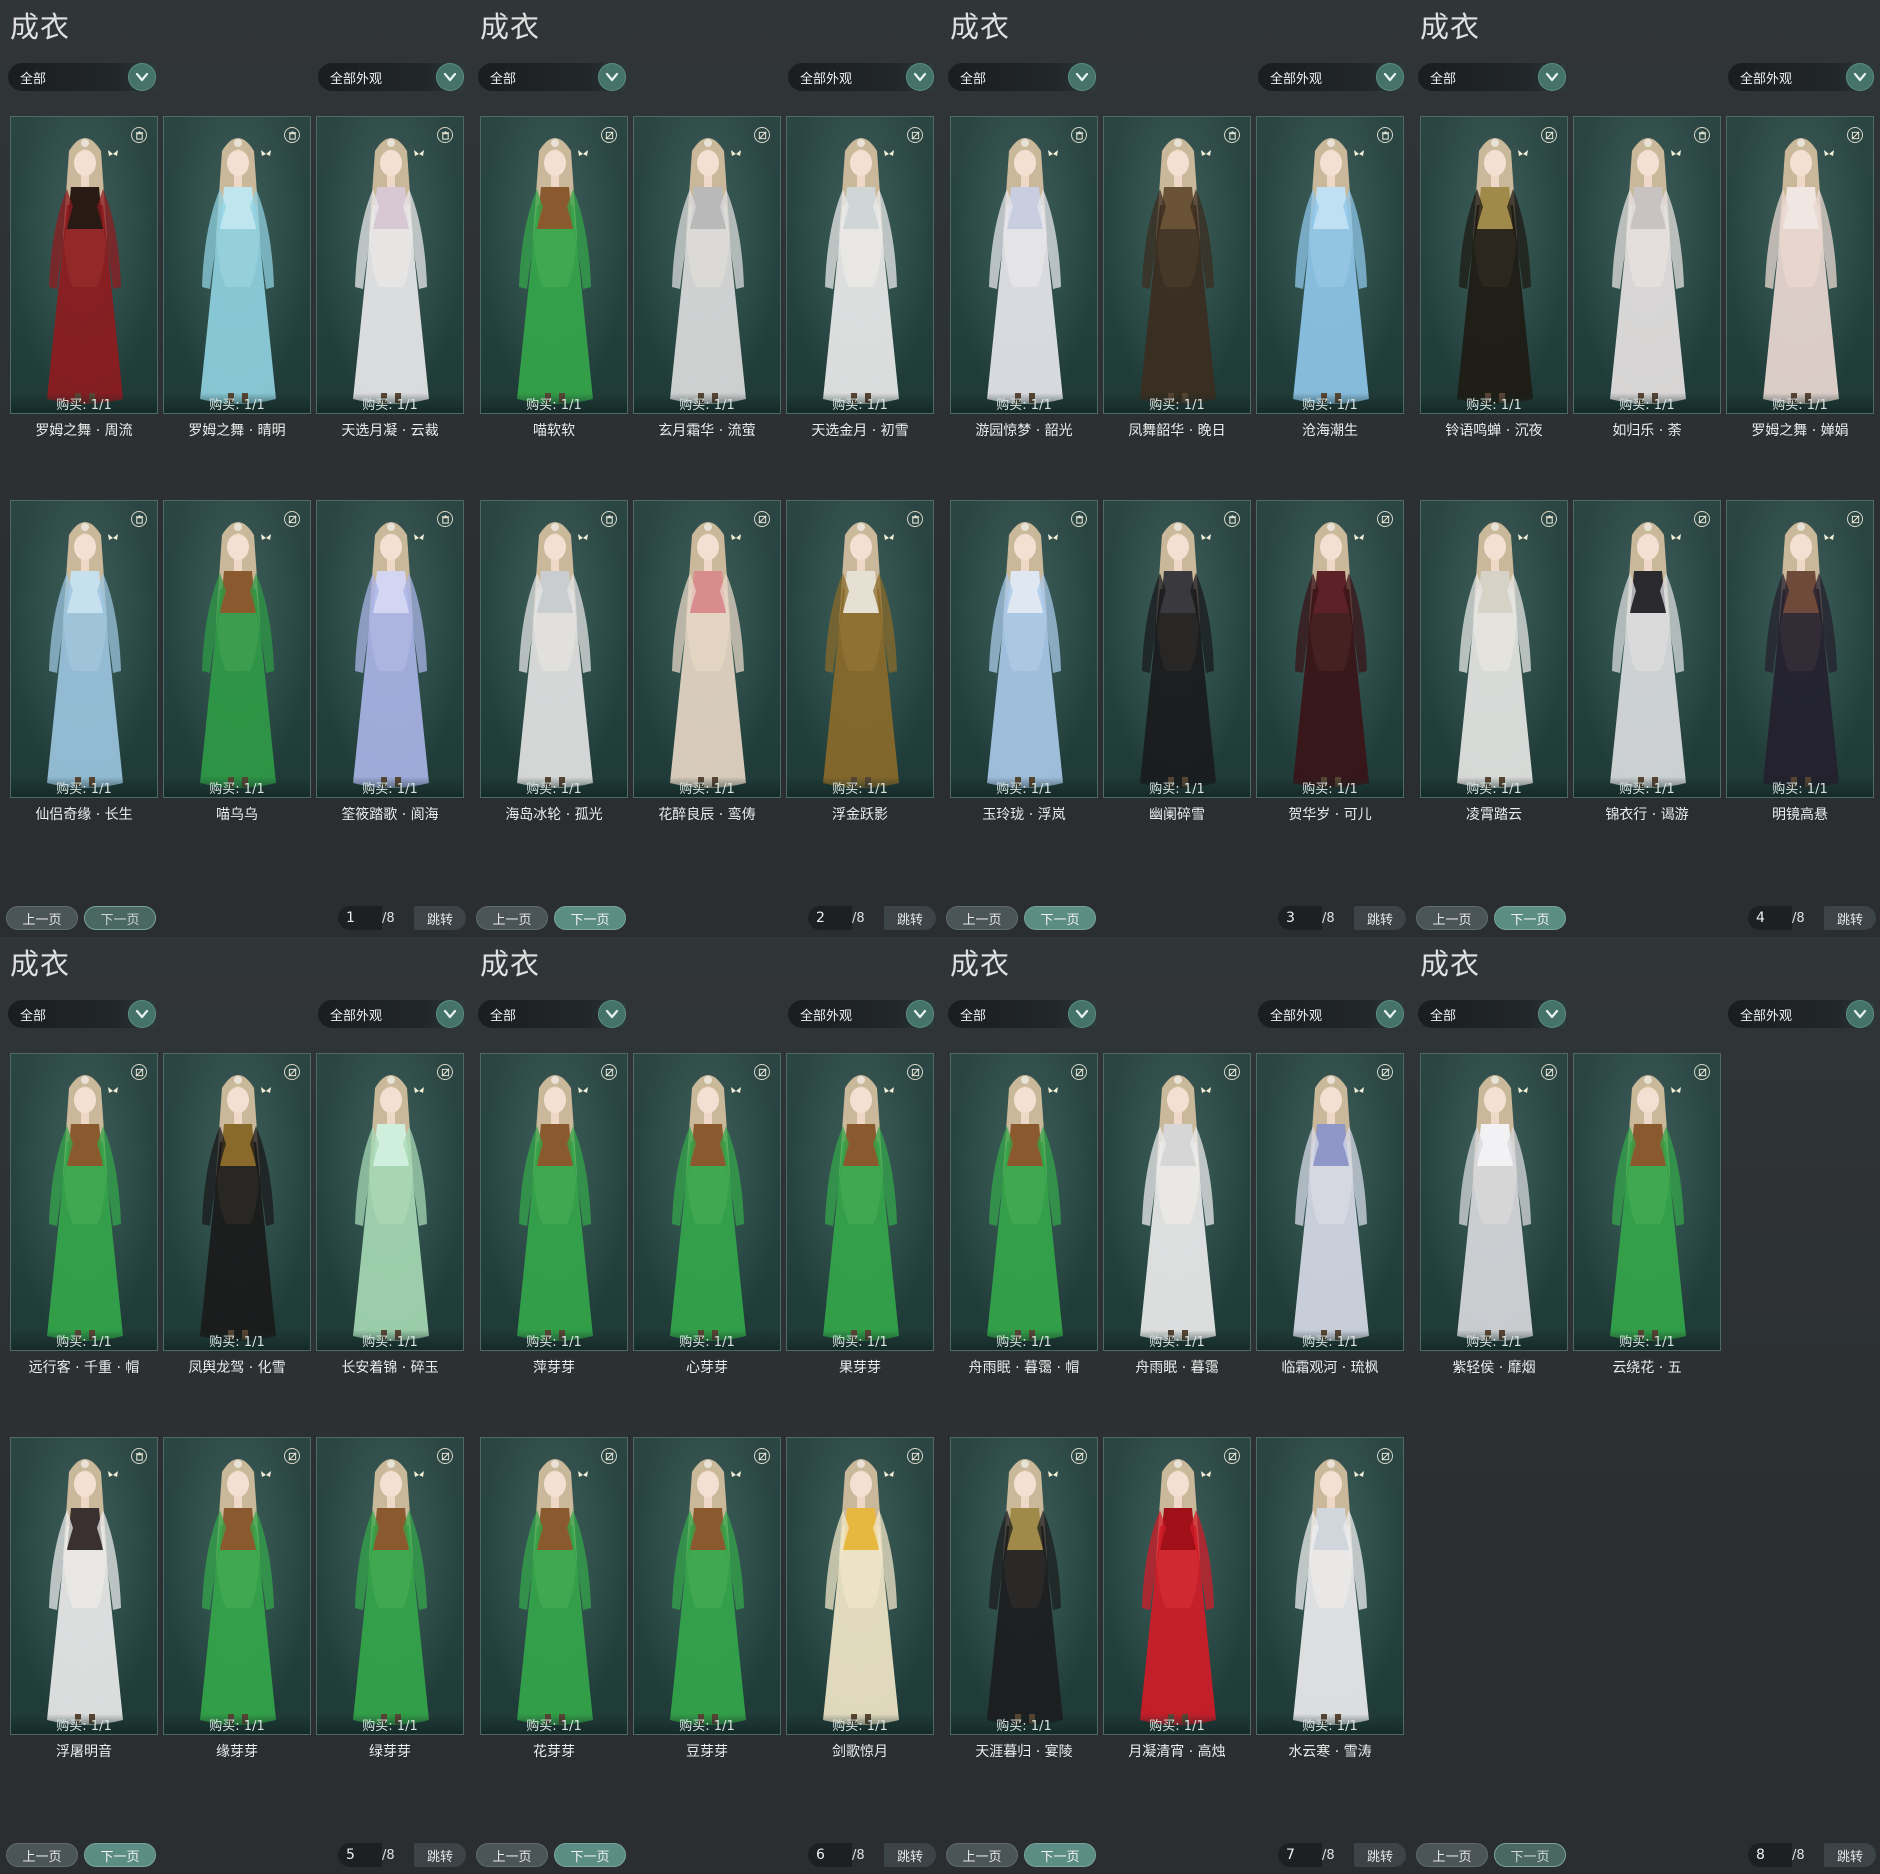  I want to click on page-number-input: 1, so click(360, 918).